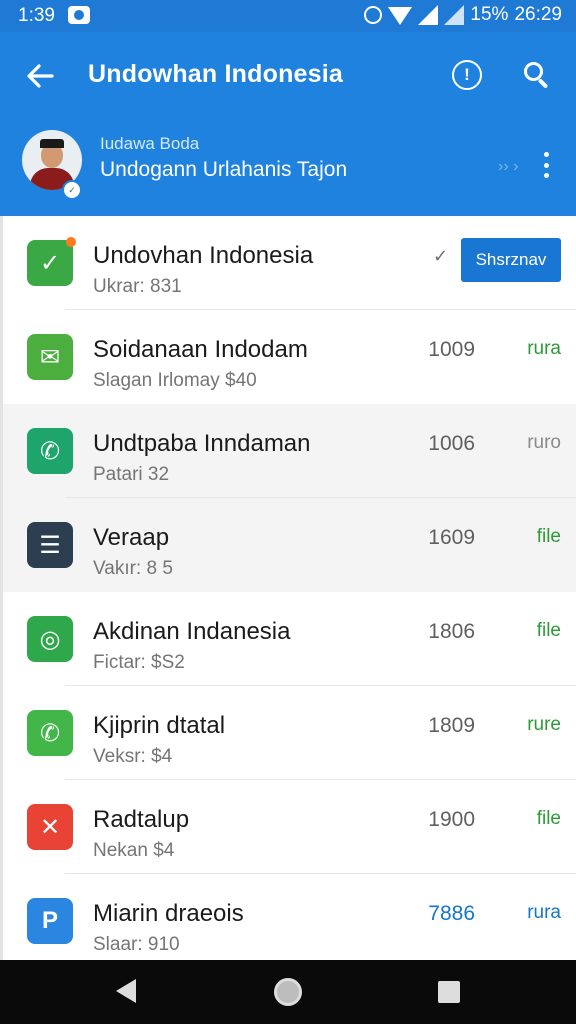 Image resolution: width=576 pixels, height=1024 pixels. Describe the element at coordinates (546, 165) in the screenshot. I see `more-vertical-icon` at that location.